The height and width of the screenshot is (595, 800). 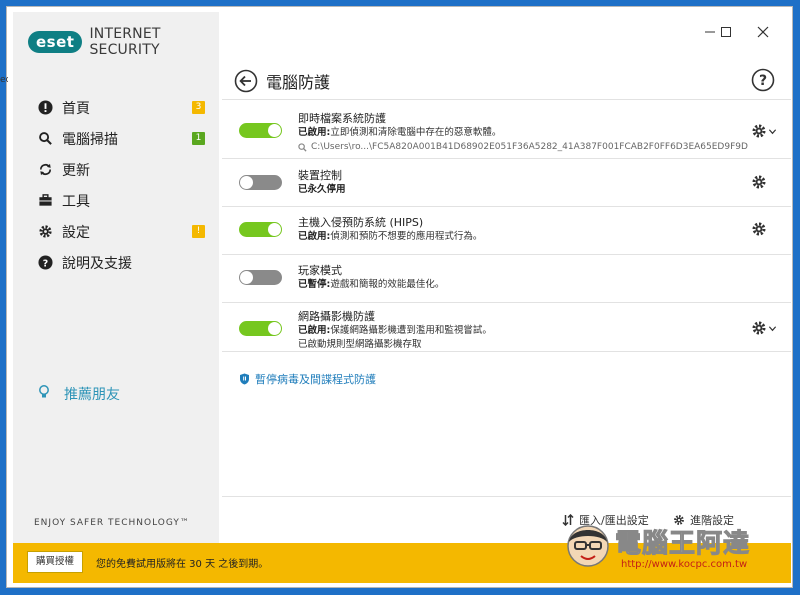 I want to click on help-icon: ?, so click(x=763, y=80).